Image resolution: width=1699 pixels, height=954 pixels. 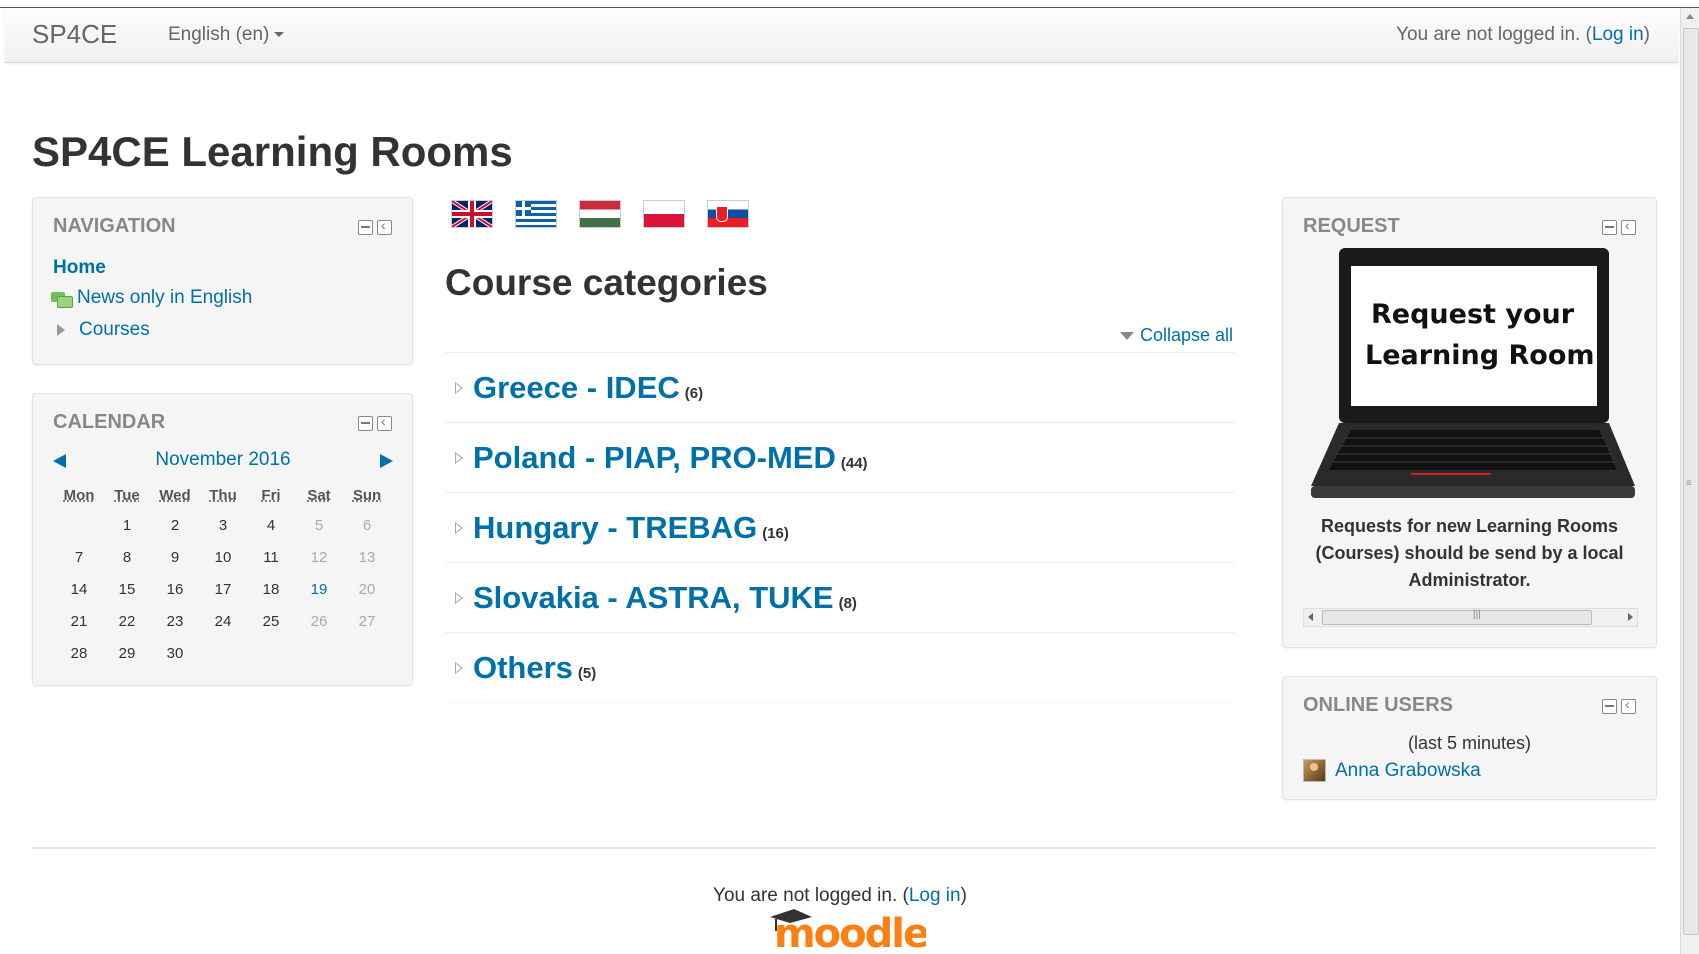 What do you see at coordinates (223, 653) in the screenshot?
I see `calendar-week: 28 29 30` at bounding box center [223, 653].